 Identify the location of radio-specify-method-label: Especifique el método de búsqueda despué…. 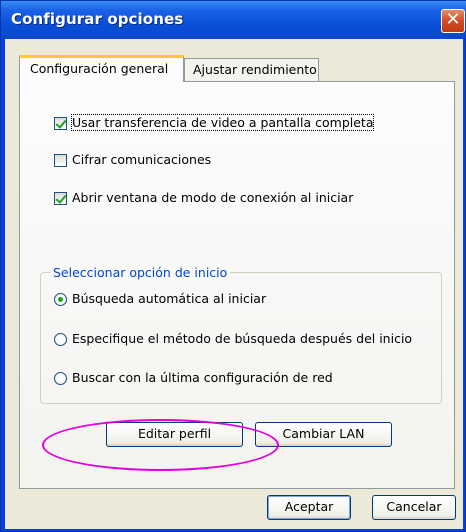
(242, 338).